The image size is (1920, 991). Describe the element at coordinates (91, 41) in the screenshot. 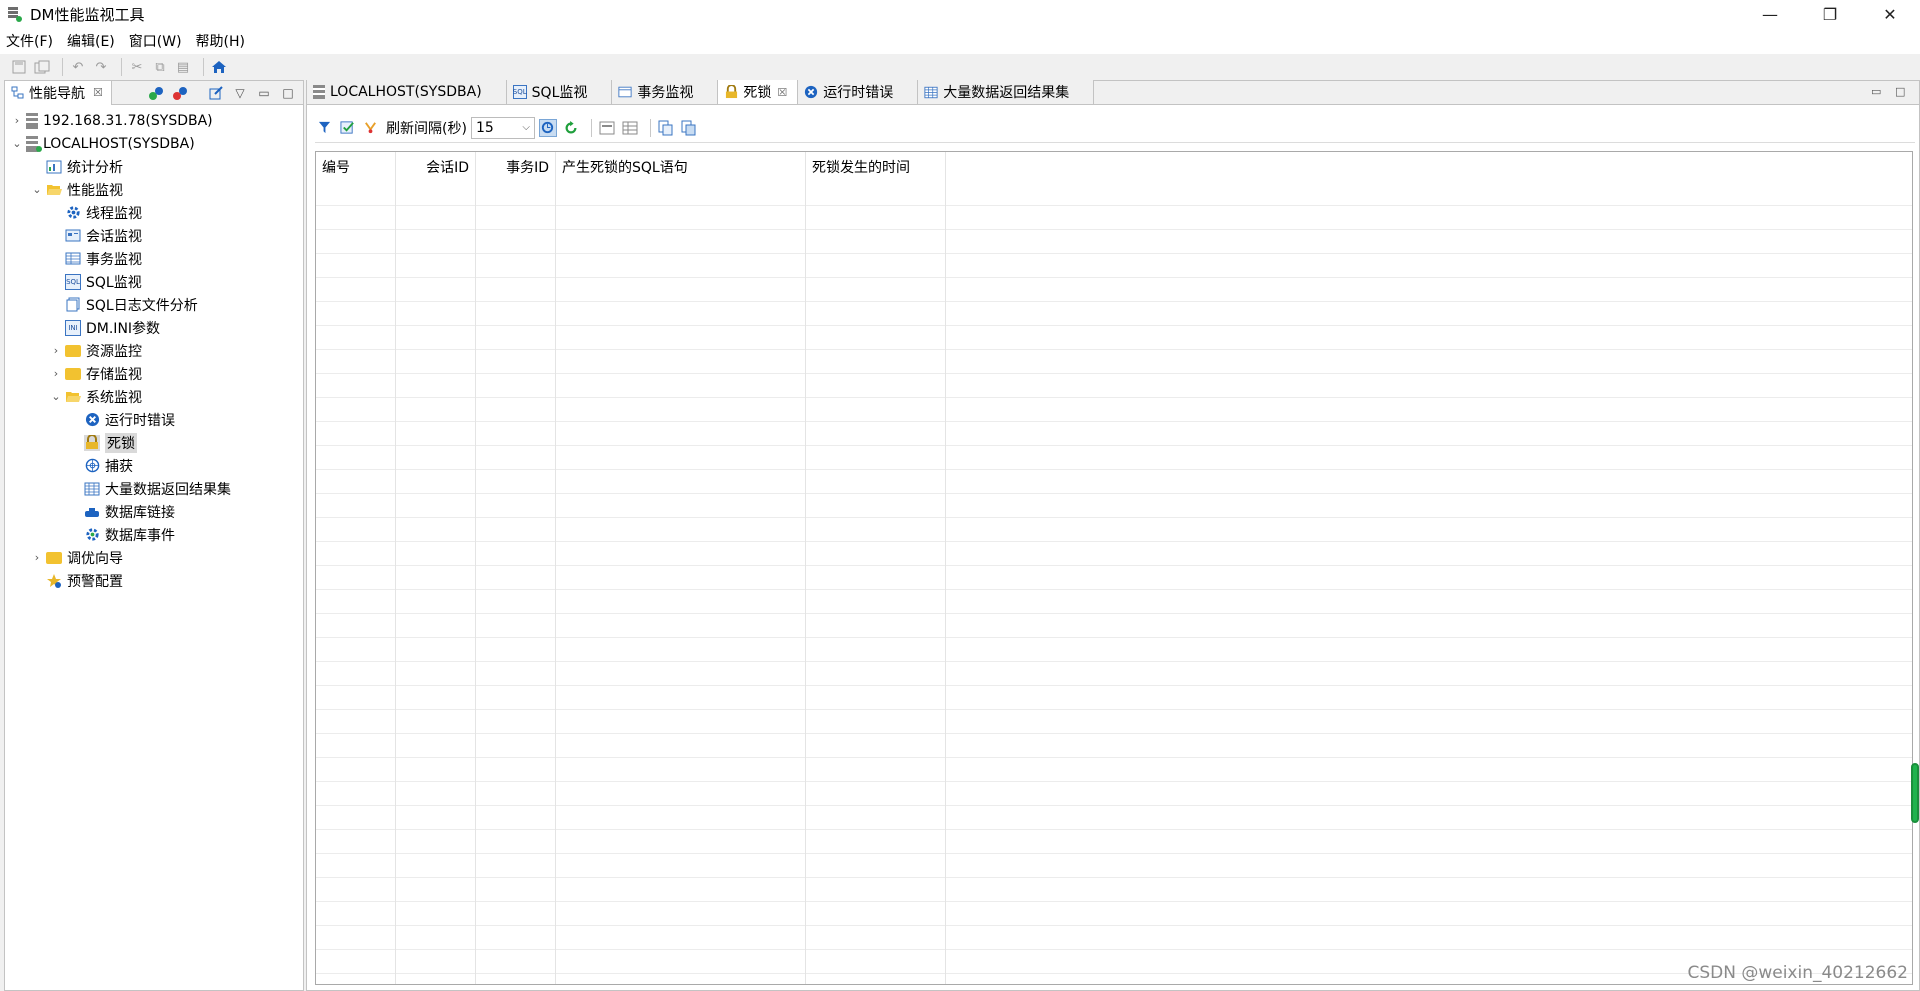

I see `menu-edit: 编辑(E)` at that location.